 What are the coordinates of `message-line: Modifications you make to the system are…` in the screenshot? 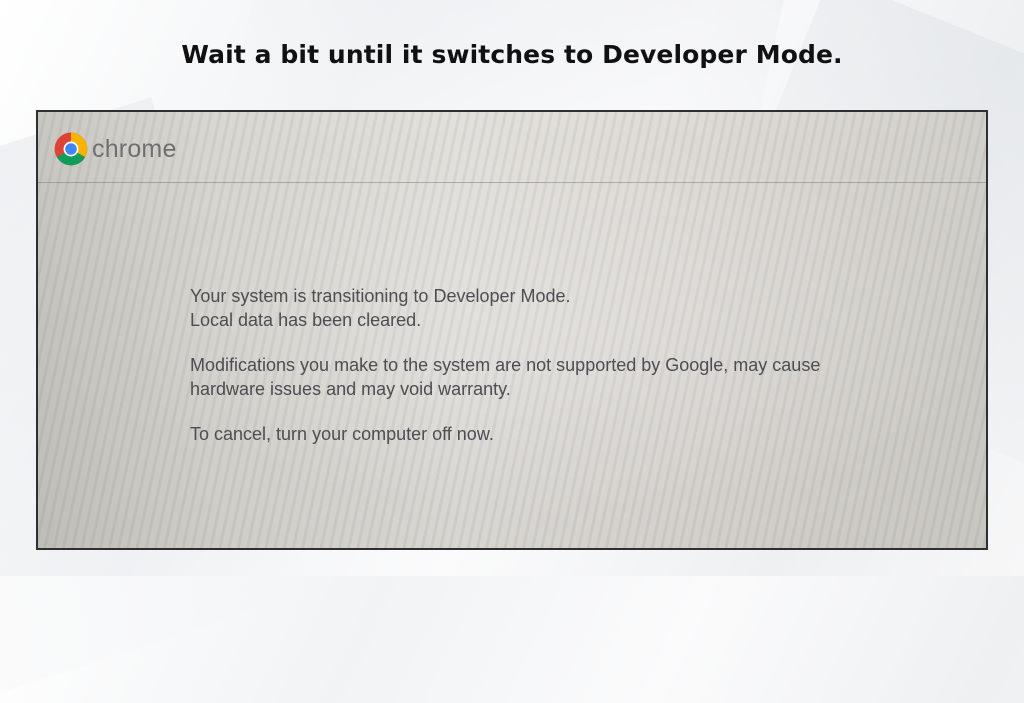 It's located at (505, 365).